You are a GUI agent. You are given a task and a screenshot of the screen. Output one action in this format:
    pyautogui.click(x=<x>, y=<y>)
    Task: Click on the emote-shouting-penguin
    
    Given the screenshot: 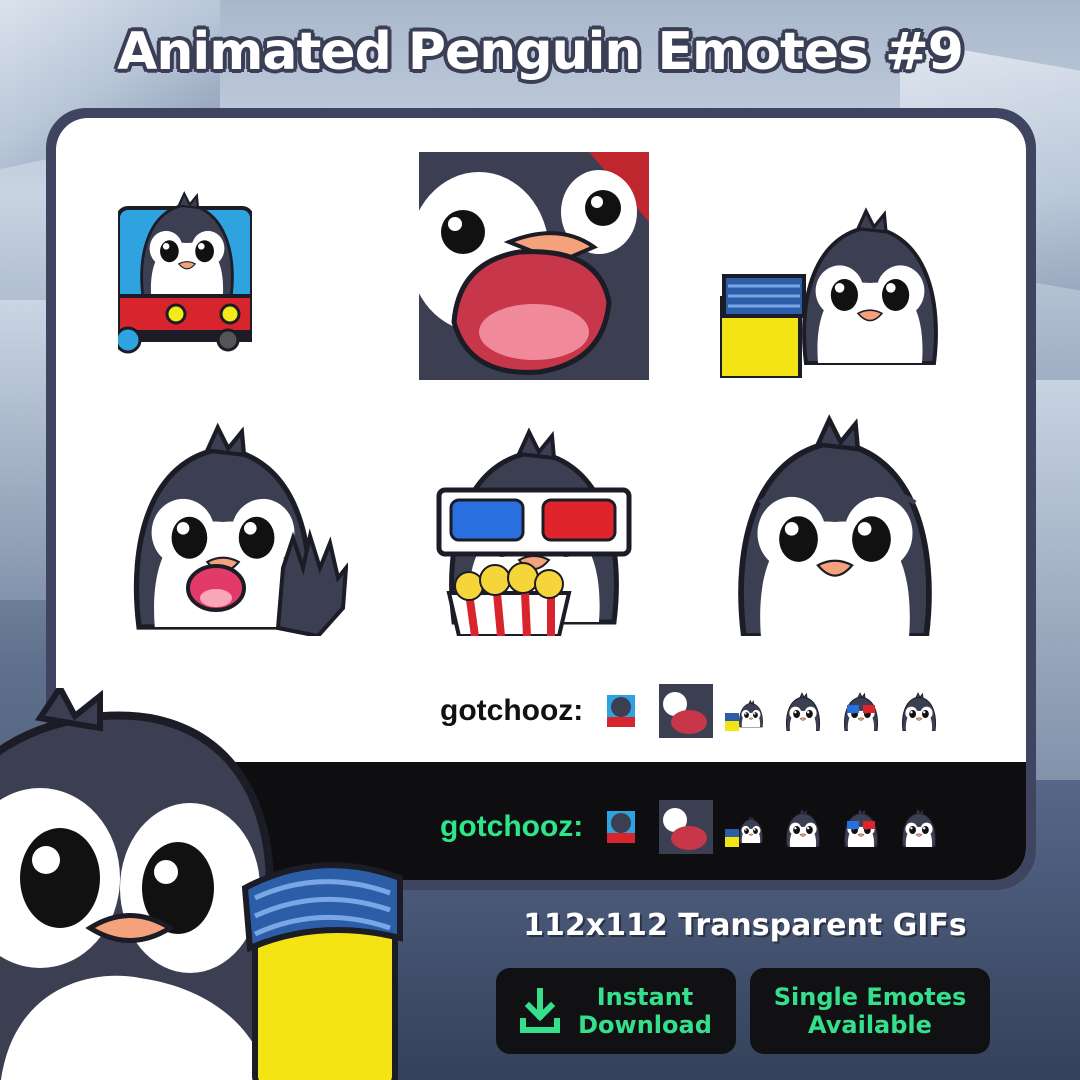 What is the action you would take?
    pyautogui.click(x=534, y=266)
    